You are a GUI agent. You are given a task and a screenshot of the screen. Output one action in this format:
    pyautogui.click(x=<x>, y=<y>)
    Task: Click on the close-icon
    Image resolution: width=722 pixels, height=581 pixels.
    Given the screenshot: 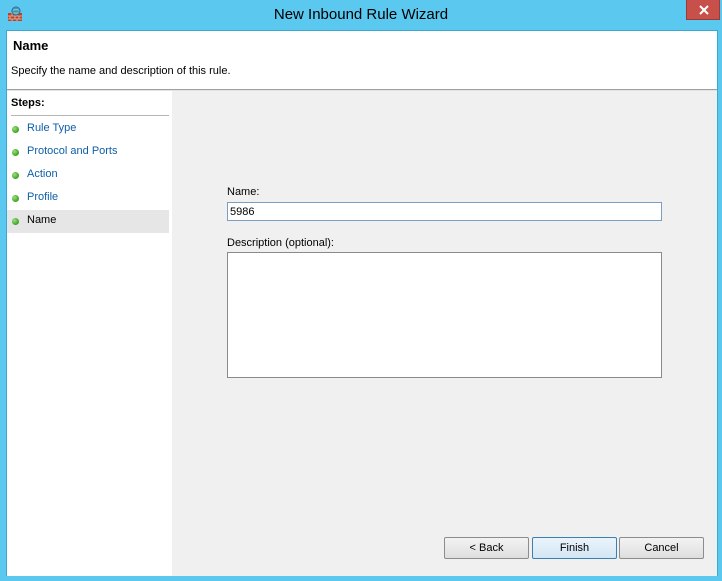 What is the action you would take?
    pyautogui.click(x=704, y=10)
    